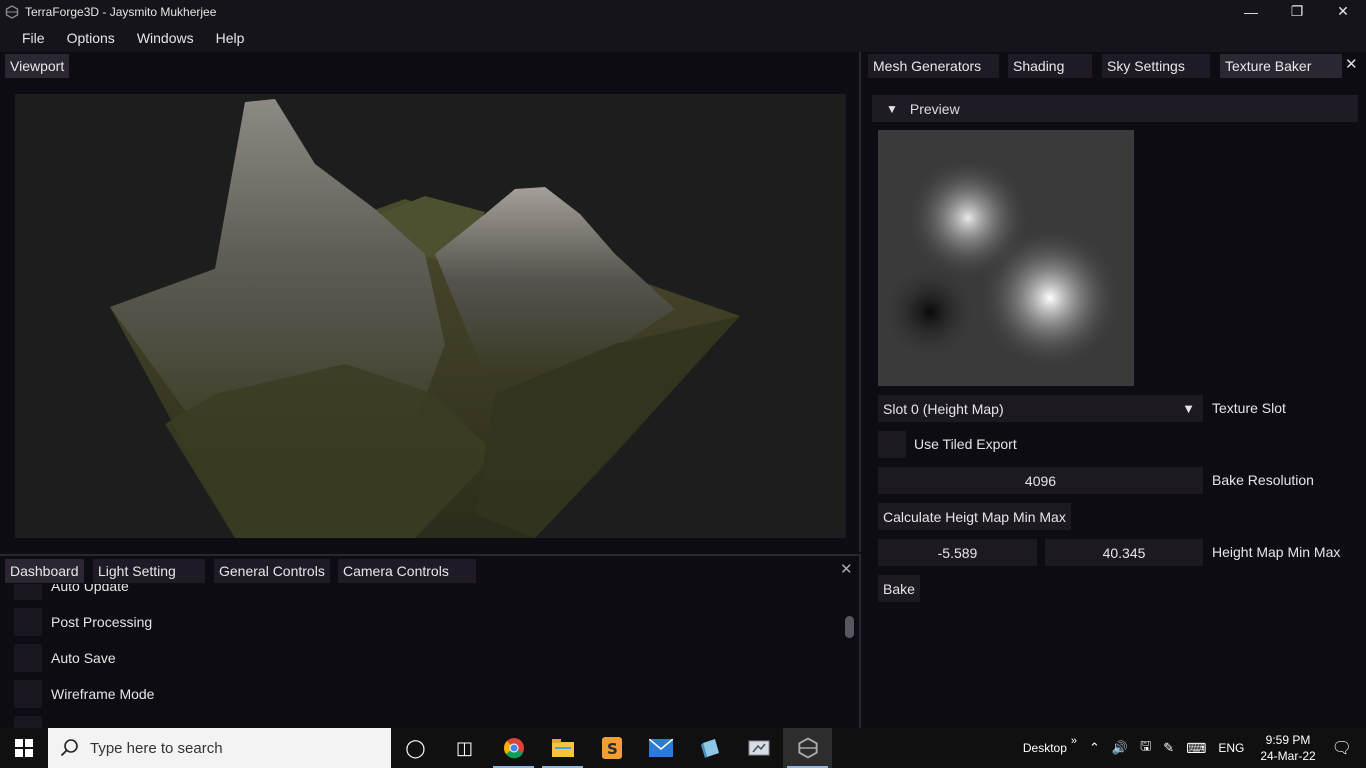 The height and width of the screenshot is (768, 1366). What do you see at coordinates (415, 748) in the screenshot?
I see `cortana-icon: ◯` at bounding box center [415, 748].